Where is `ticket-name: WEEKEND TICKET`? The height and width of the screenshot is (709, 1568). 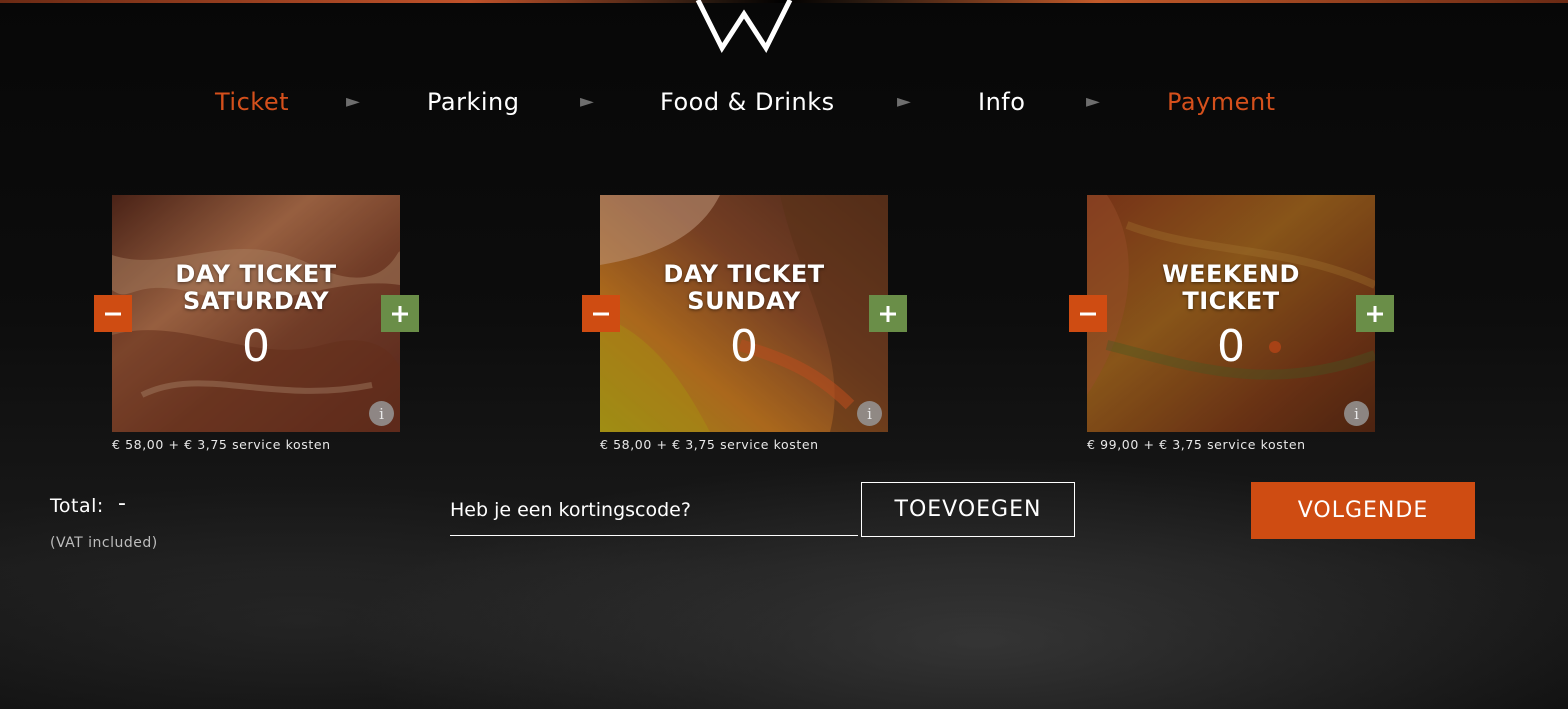 ticket-name: WEEKEND TICKET is located at coordinates (1231, 288).